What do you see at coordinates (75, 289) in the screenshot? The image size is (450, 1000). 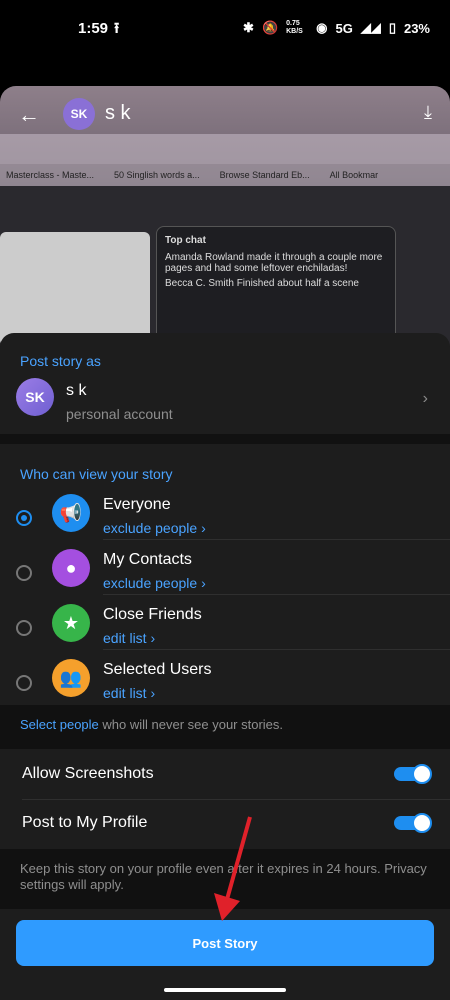 I see `preview-thumbnail` at bounding box center [75, 289].